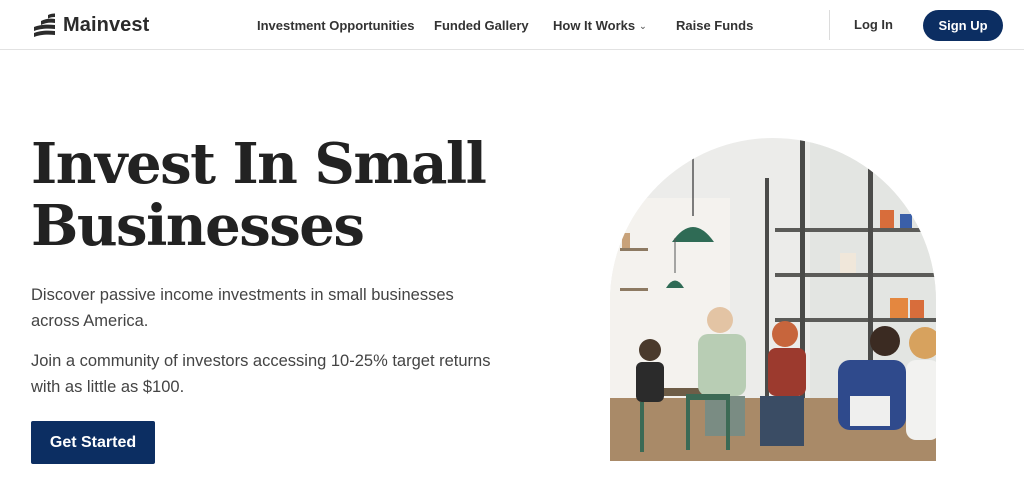 Image resolution: width=1024 pixels, height=483 pixels. What do you see at coordinates (829, 25) in the screenshot?
I see `nav-divider` at bounding box center [829, 25].